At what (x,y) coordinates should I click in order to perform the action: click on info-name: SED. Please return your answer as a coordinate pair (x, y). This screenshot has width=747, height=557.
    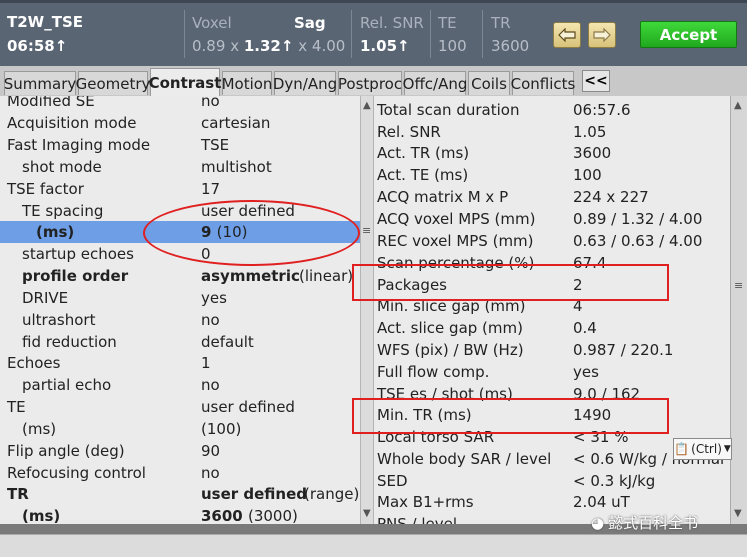
    Looking at the image, I should click on (392, 481).